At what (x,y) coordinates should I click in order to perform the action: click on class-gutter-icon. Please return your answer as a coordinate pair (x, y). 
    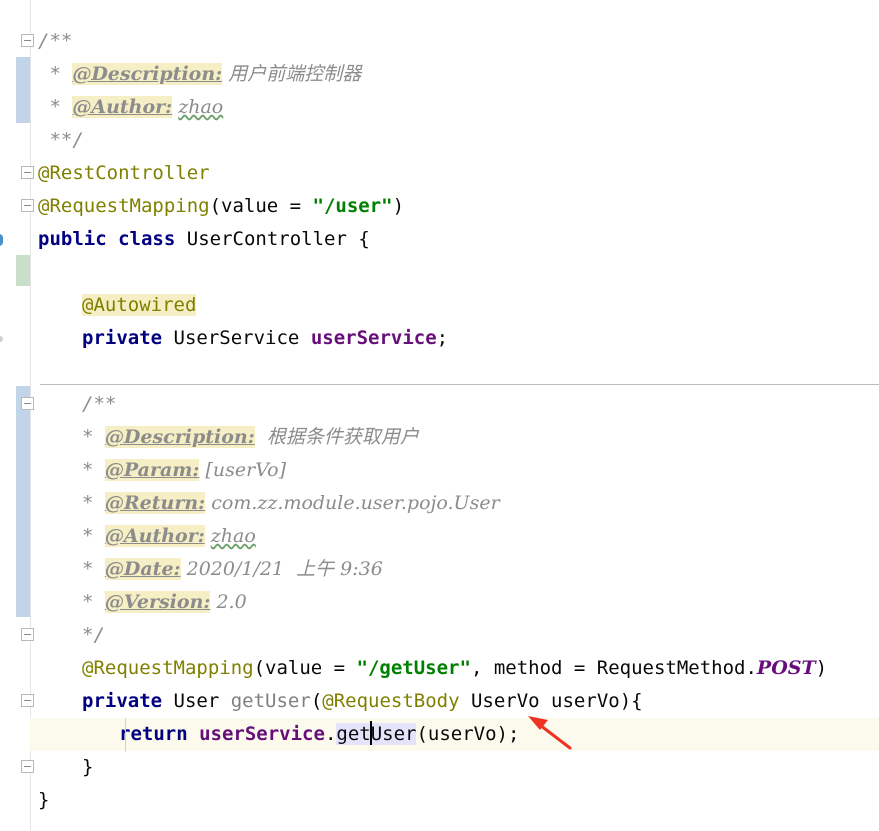
    Looking at the image, I should click on (1, 240).